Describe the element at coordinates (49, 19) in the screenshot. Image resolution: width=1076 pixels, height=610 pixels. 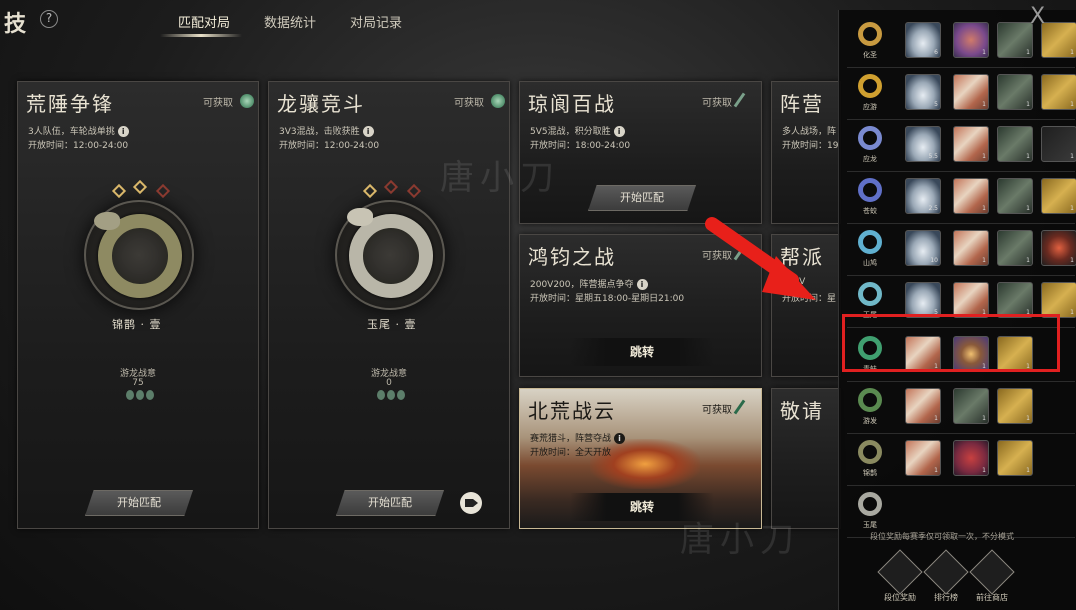
I see `help-icon: ?` at that location.